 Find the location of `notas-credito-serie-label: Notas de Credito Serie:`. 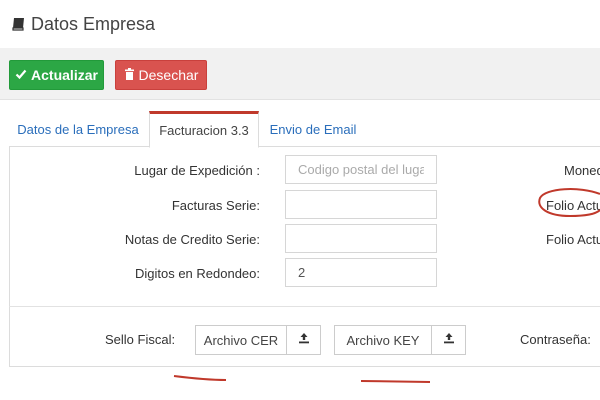

notas-credito-serie-label: Notas de Credito Serie: is located at coordinates (192, 239).